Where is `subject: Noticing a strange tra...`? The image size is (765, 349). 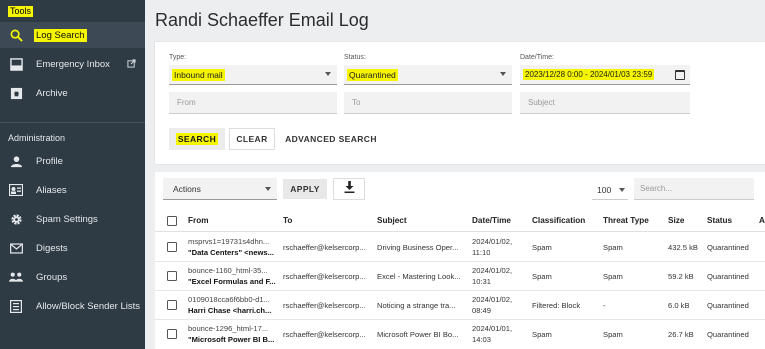 subject: Noticing a strange tra... is located at coordinates (416, 305).